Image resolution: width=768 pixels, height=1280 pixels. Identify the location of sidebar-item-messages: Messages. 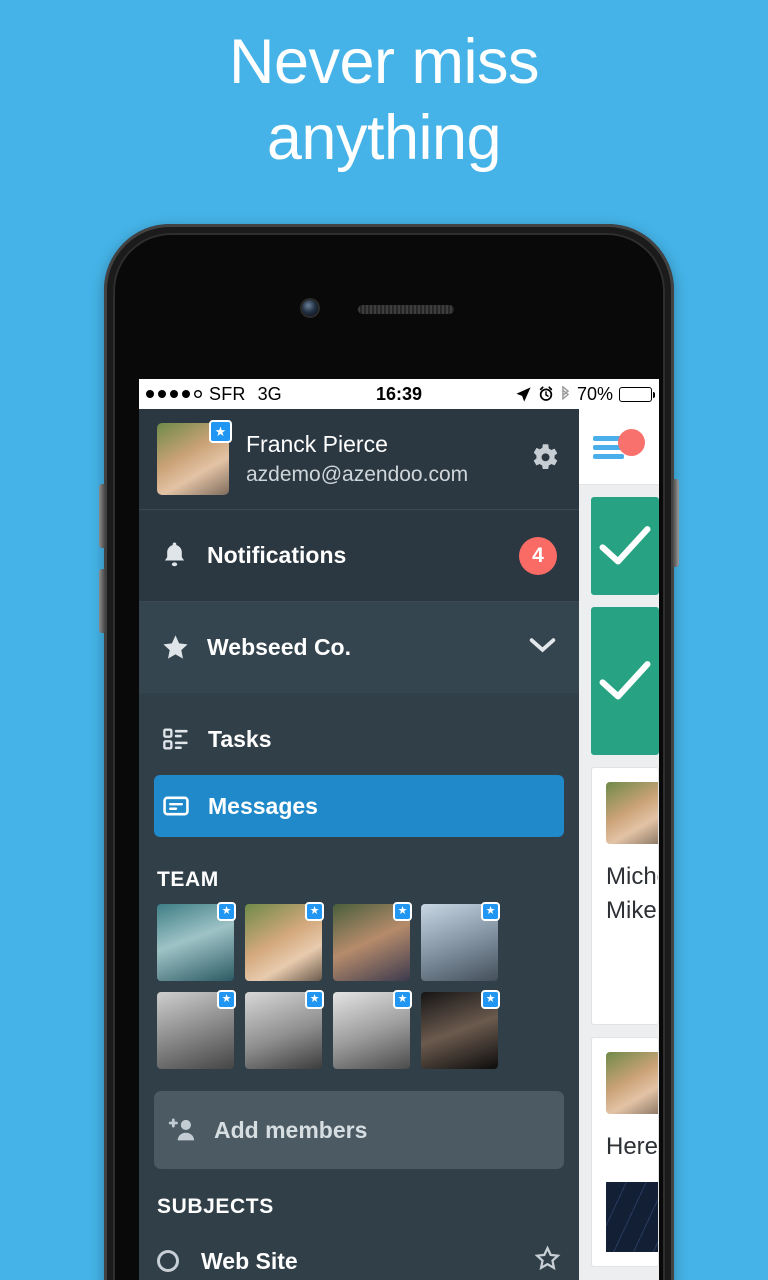
(359, 806).